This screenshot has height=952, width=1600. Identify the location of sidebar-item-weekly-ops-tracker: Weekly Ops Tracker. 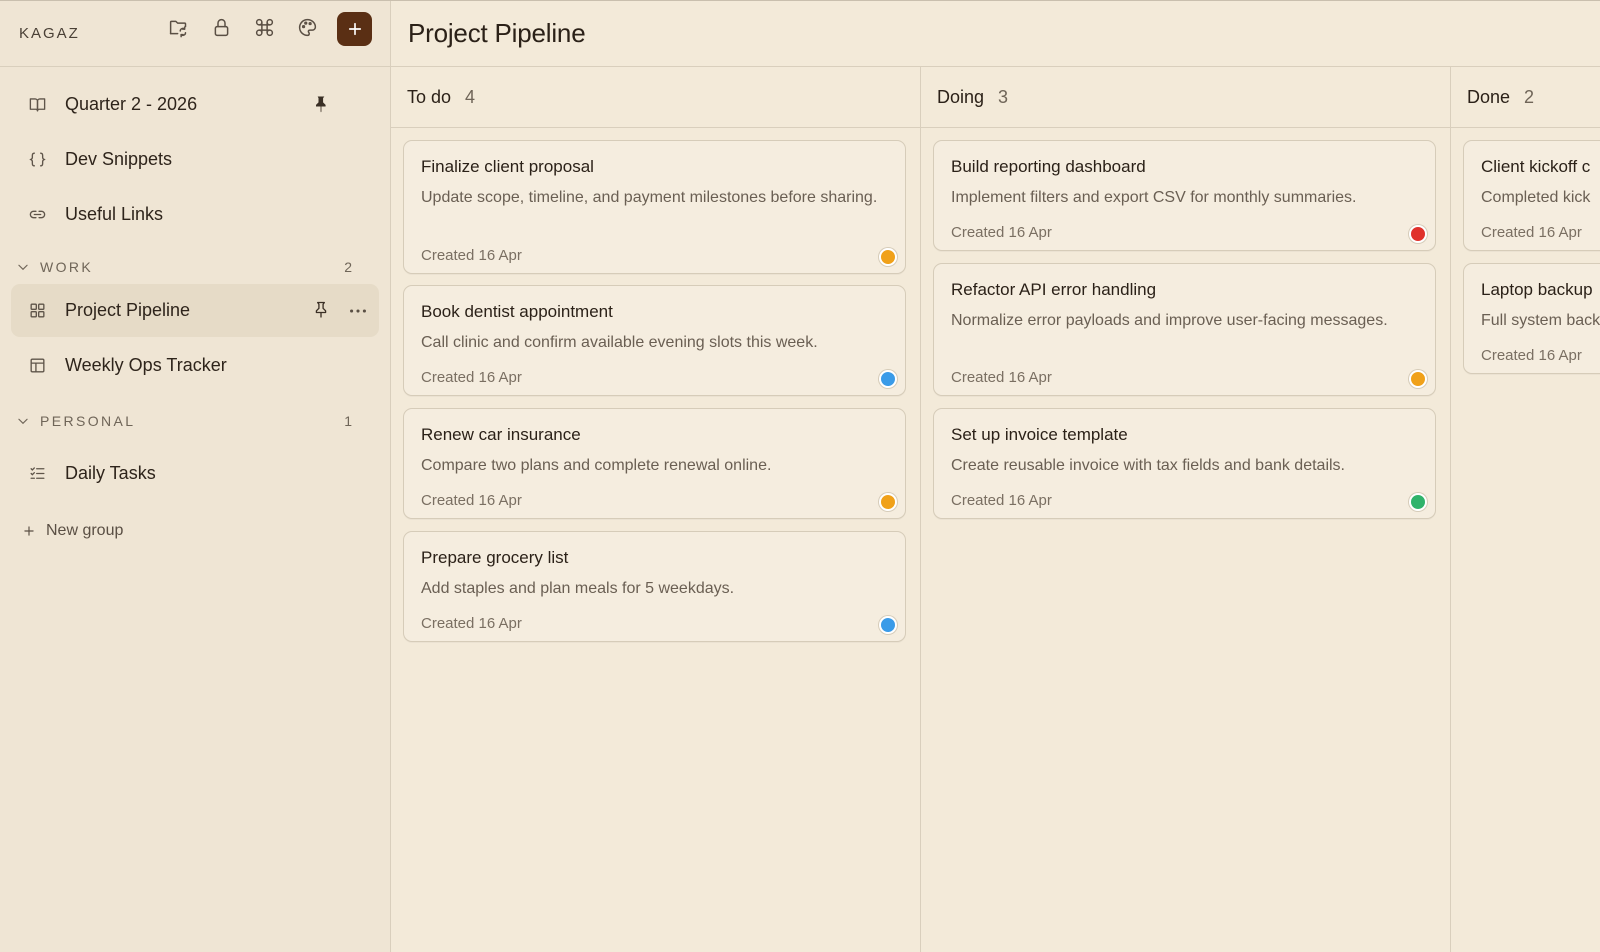
(195, 365).